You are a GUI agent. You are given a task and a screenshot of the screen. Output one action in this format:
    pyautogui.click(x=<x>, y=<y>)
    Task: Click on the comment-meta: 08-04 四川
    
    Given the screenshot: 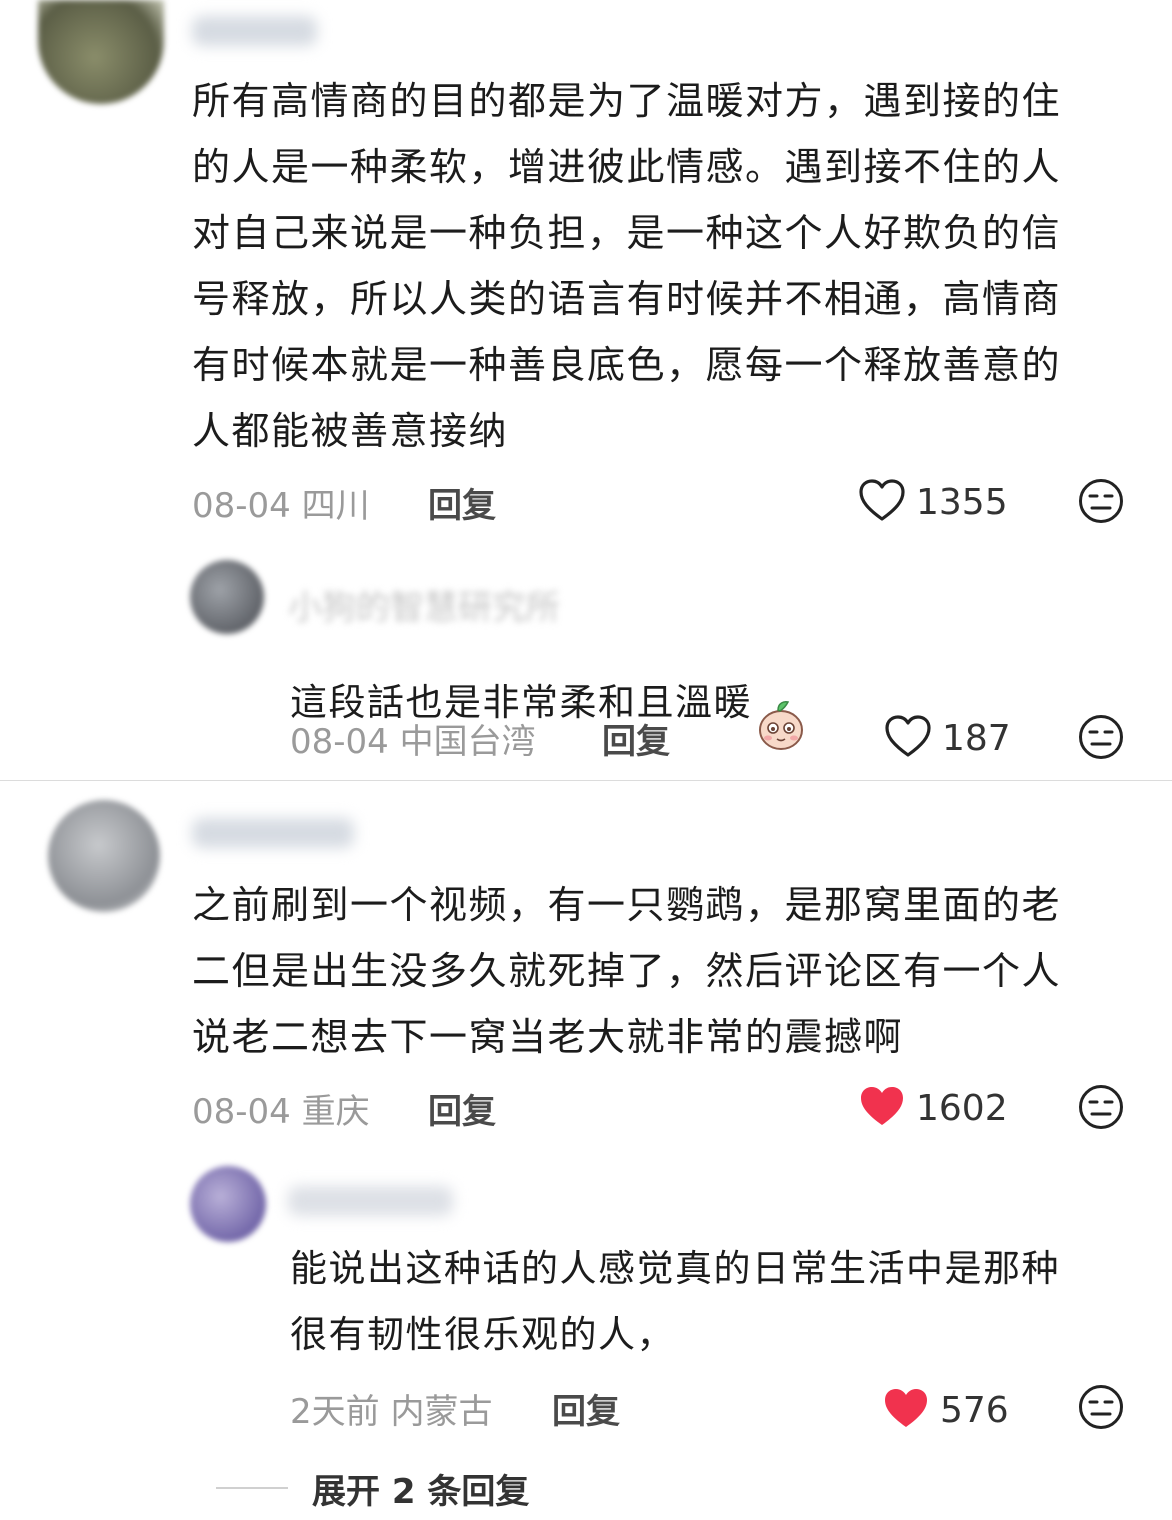 What is the action you would take?
    pyautogui.click(x=281, y=506)
    